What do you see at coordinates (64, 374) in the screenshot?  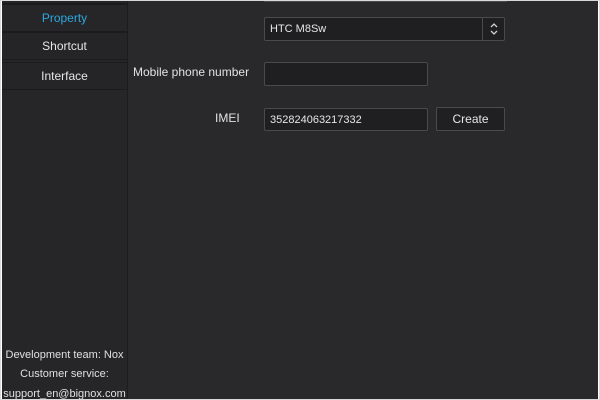 I see `customer-service-label: Customer service:` at bounding box center [64, 374].